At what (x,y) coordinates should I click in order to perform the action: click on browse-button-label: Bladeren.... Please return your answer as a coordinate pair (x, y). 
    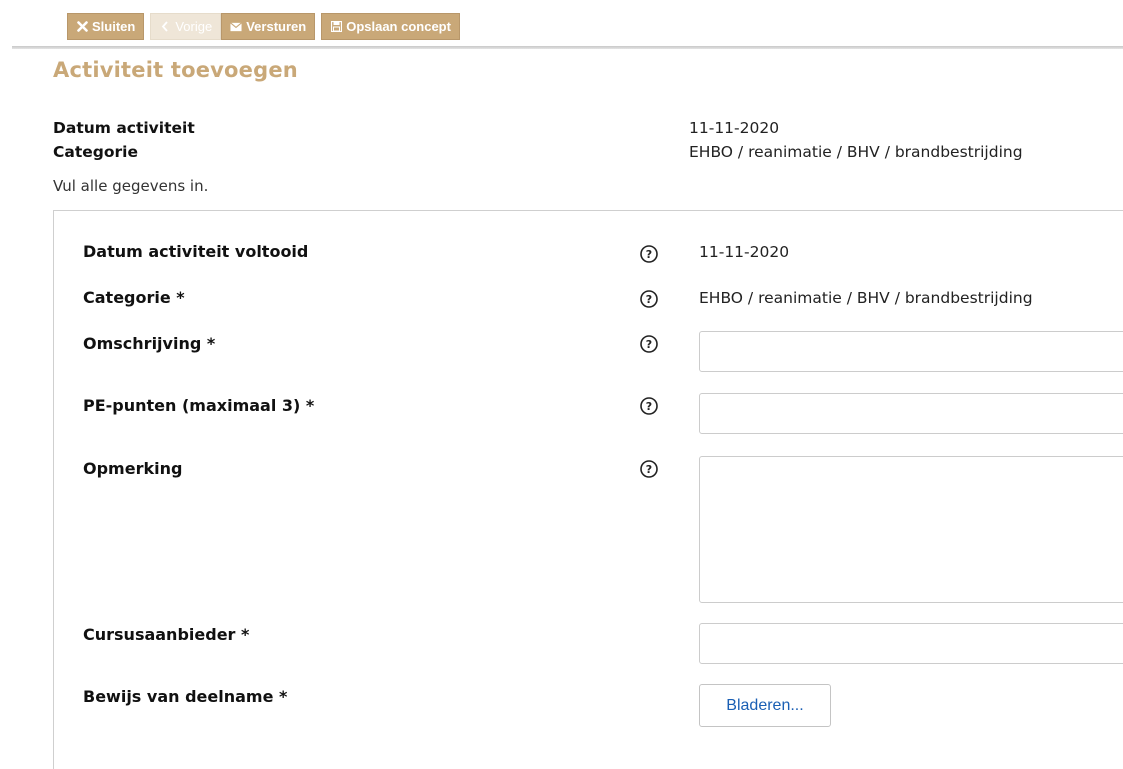
    Looking at the image, I should click on (765, 705).